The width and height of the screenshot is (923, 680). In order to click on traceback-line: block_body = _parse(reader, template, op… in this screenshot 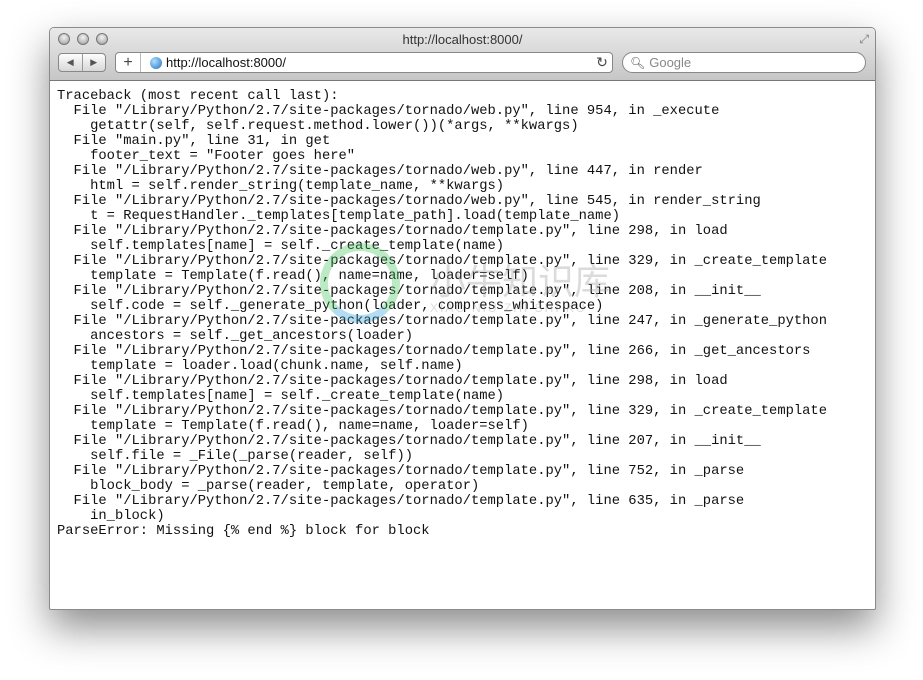, I will do `click(268, 486)`.